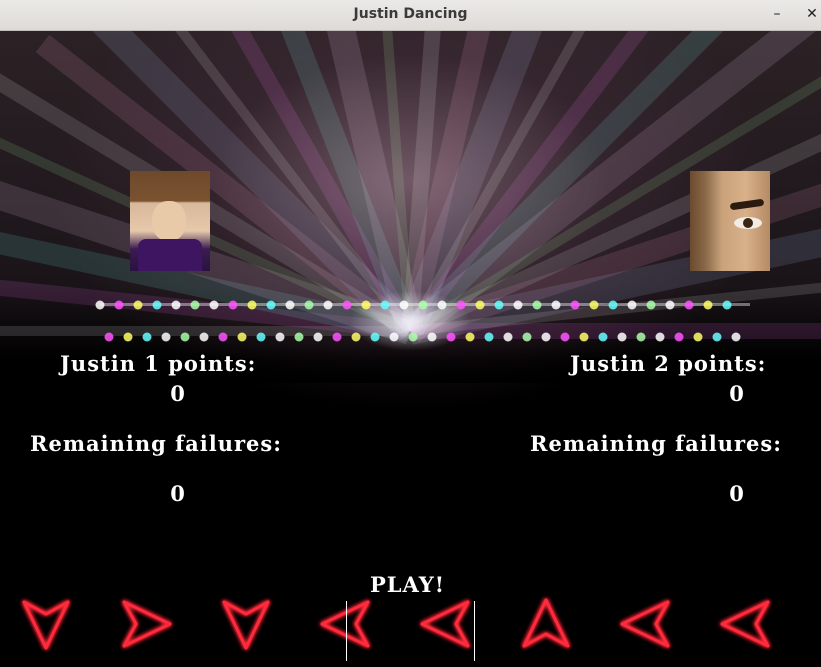  Describe the element at coordinates (656, 443) in the screenshot. I see `player2-failures-label: Remaining failures:` at that location.